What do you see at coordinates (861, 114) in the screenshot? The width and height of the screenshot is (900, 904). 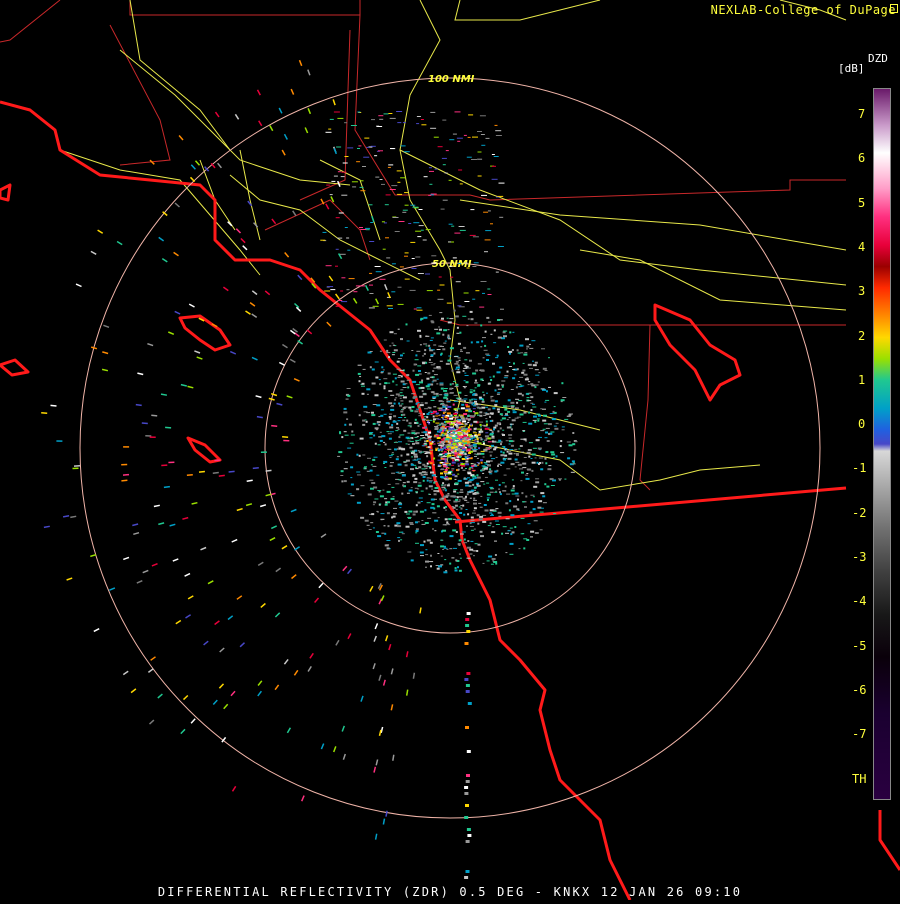 I see `legend-tick: 7` at bounding box center [861, 114].